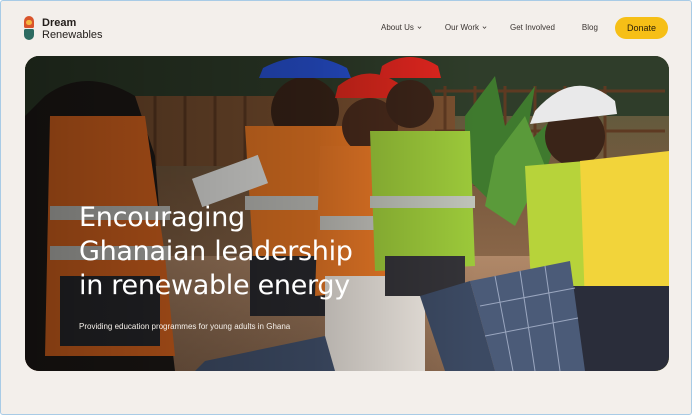 The image size is (692, 415). I want to click on nav-about-us: About Us, so click(401, 27).